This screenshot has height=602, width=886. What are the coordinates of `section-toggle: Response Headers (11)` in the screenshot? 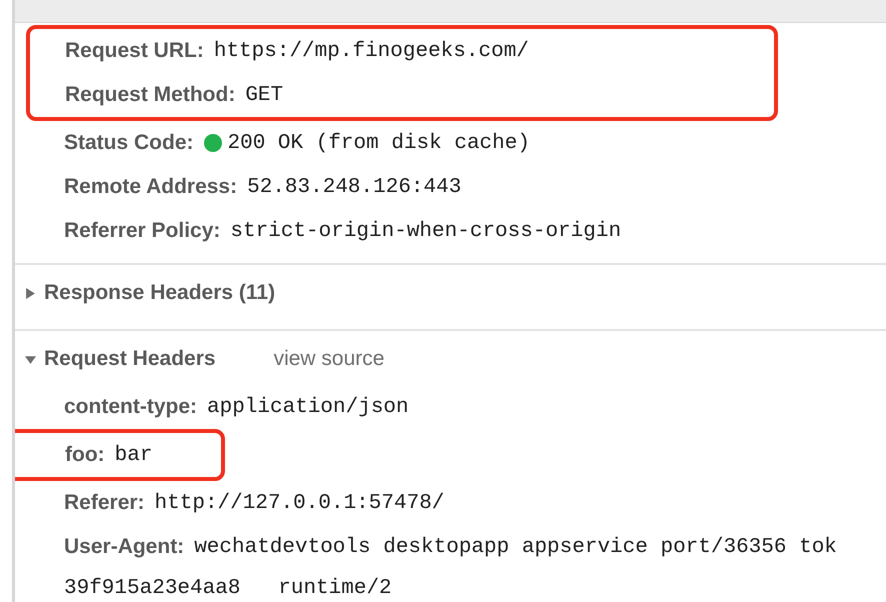 It's located at (145, 293).